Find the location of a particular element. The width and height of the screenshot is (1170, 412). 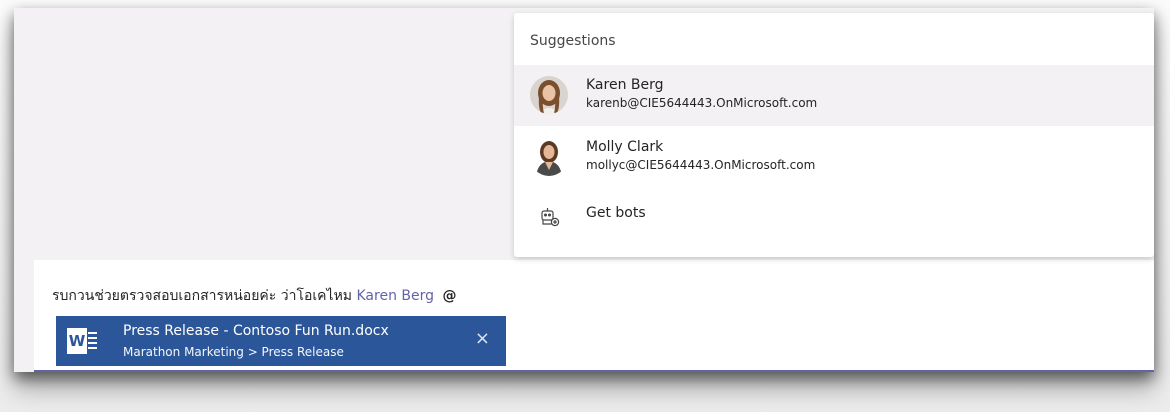

remove-attachment-button: × is located at coordinates (482, 339).